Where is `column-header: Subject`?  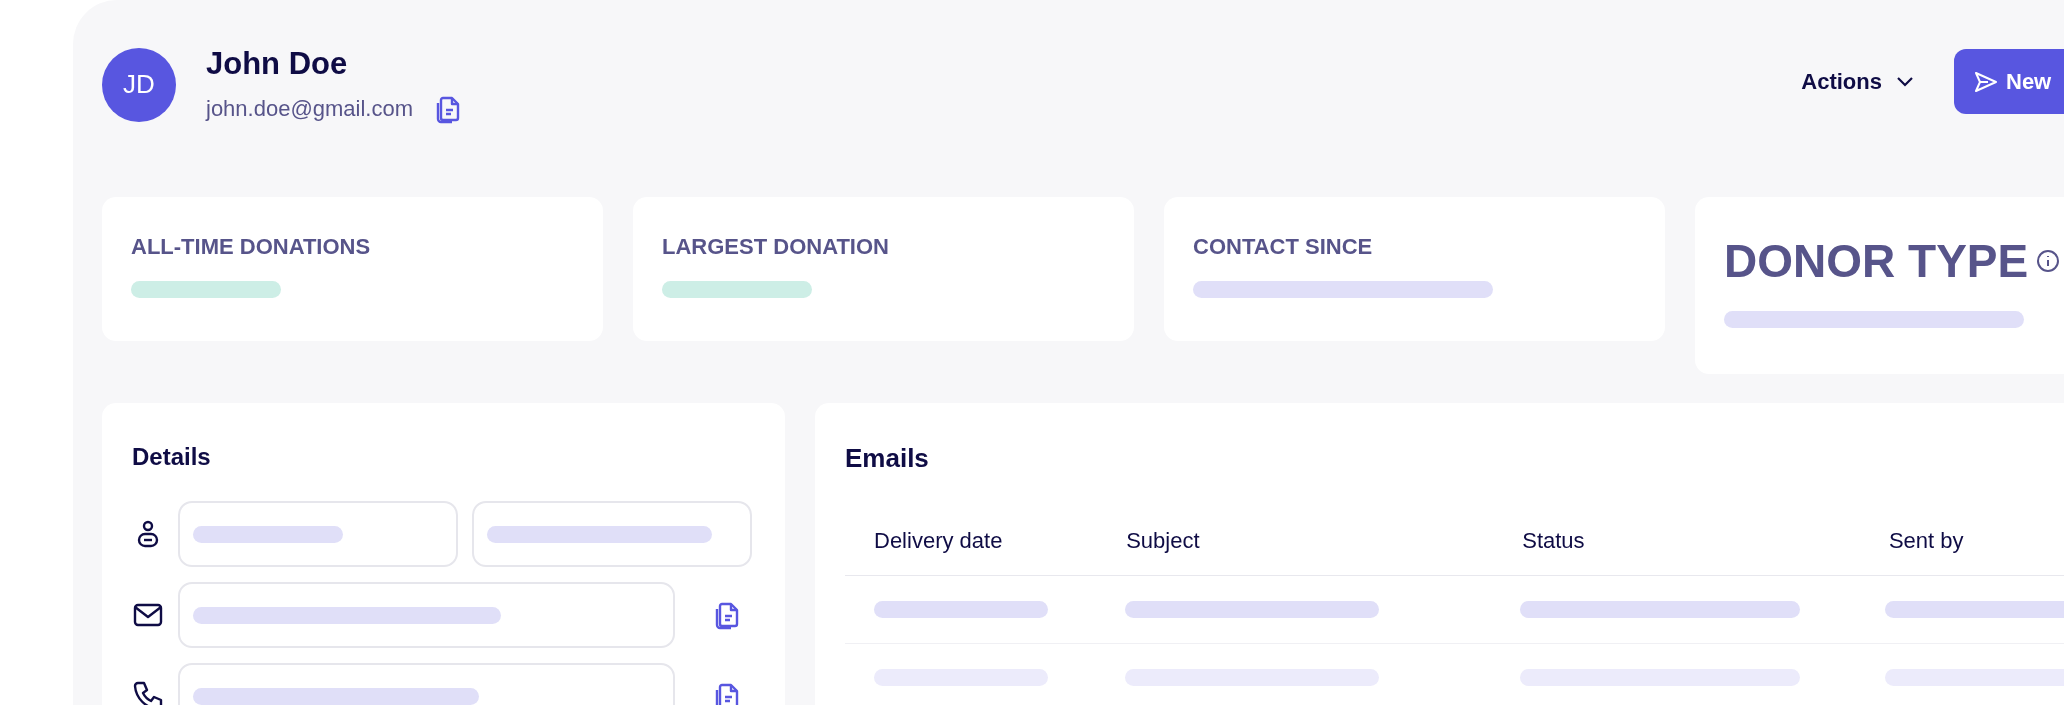
column-header: Subject is located at coordinates (1163, 540).